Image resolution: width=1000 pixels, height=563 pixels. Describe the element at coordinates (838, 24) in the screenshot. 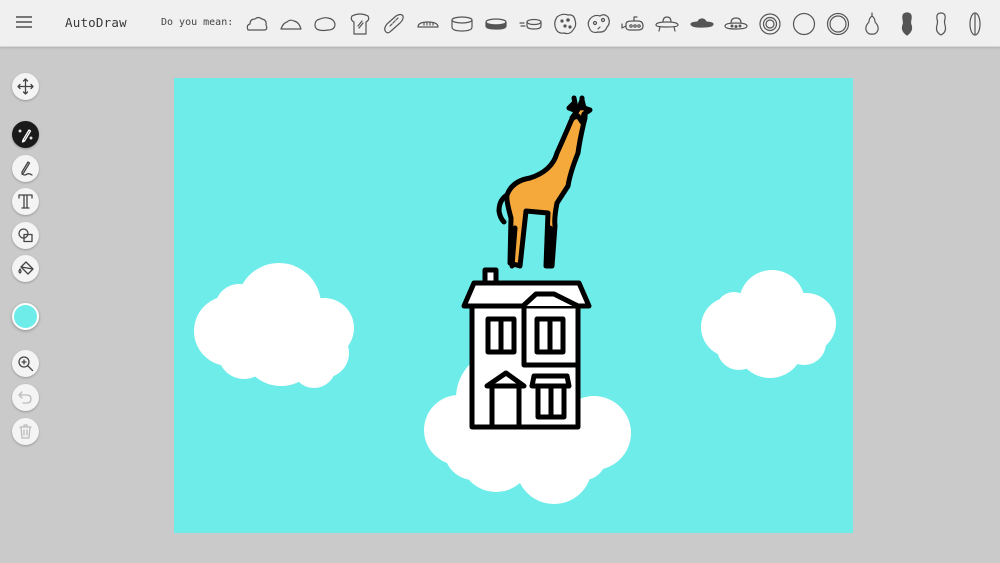

I see `suggestion-double-ring` at that location.